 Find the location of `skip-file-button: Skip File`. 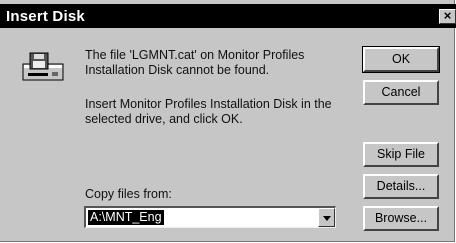

skip-file-button: Skip File is located at coordinates (401, 154).